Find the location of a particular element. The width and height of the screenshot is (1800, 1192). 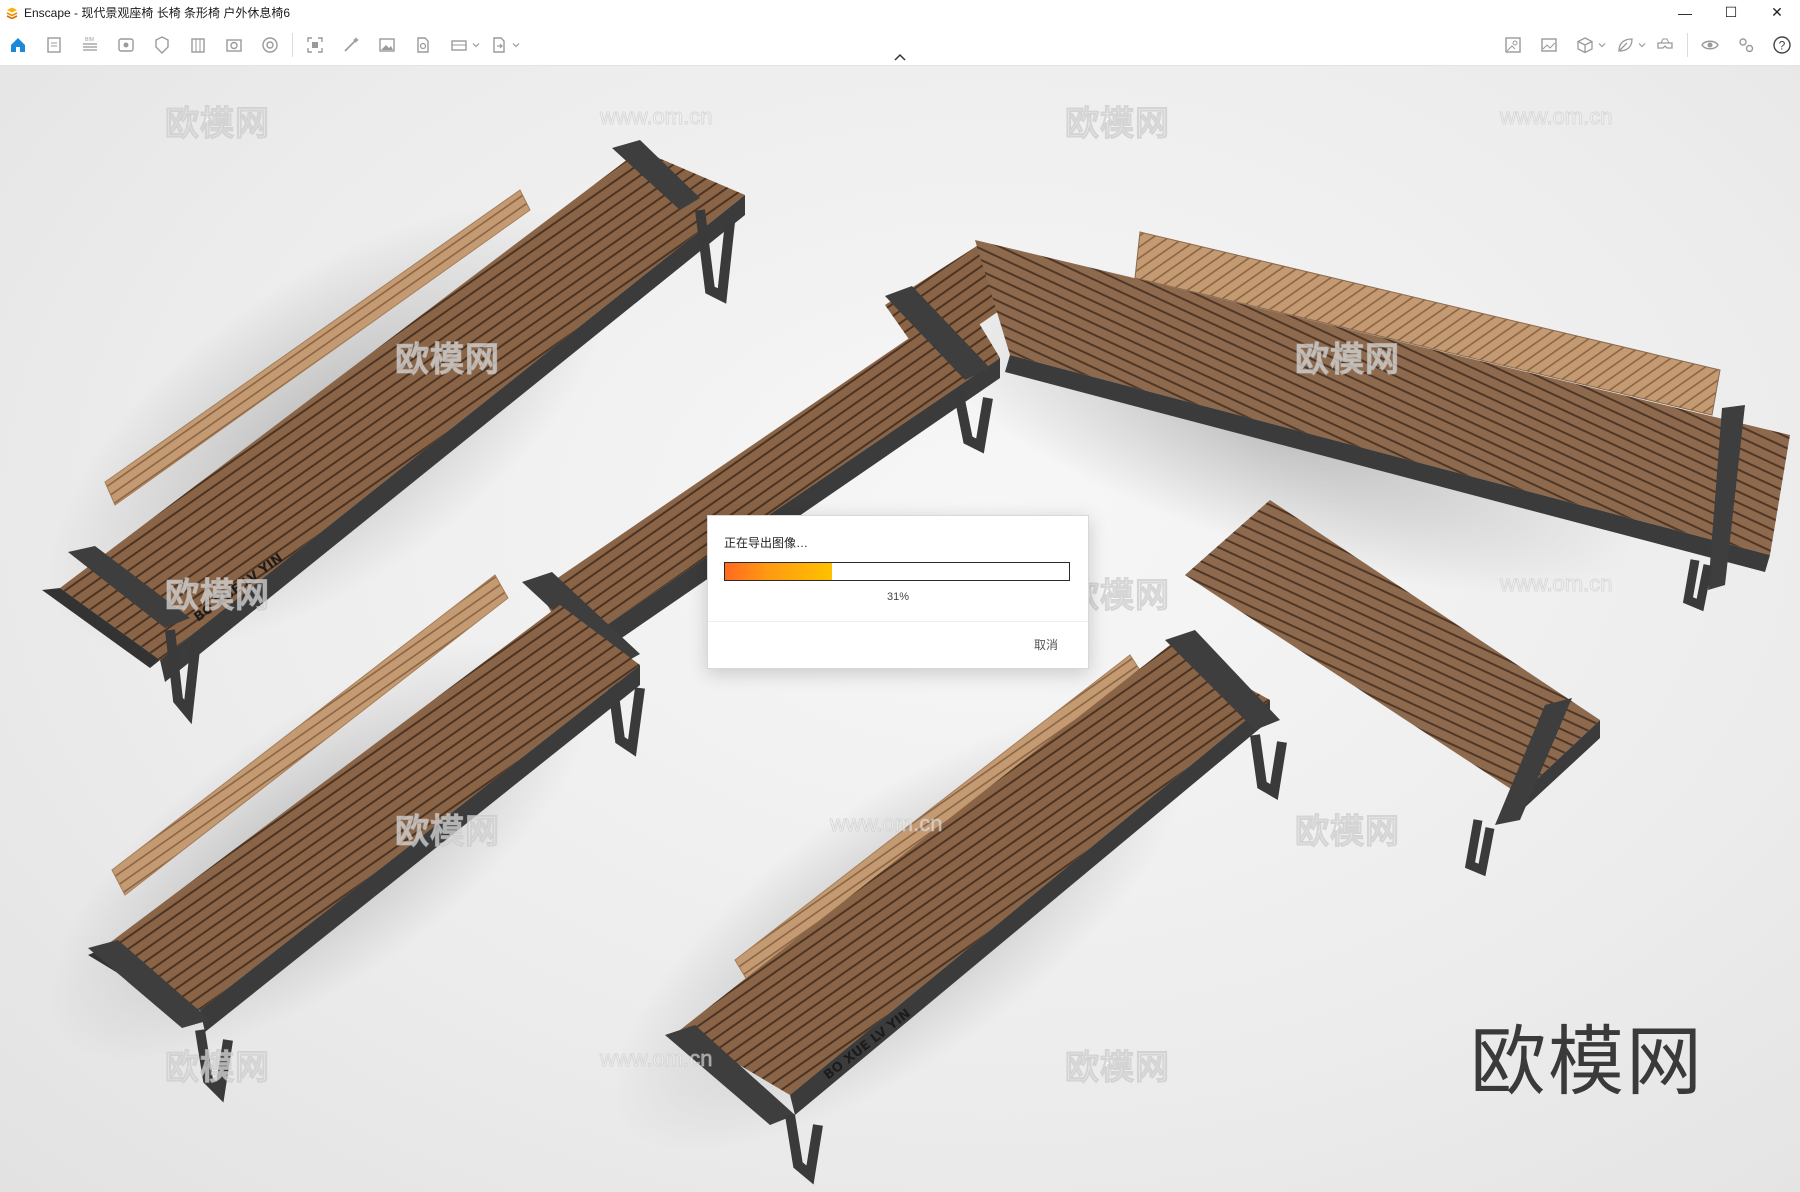

cube-icon is located at coordinates (1585, 45).